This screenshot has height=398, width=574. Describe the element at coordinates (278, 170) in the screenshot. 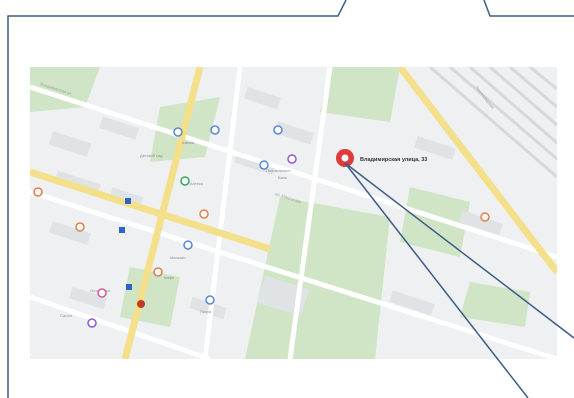

I see `poi-label: Поликлиника` at that location.